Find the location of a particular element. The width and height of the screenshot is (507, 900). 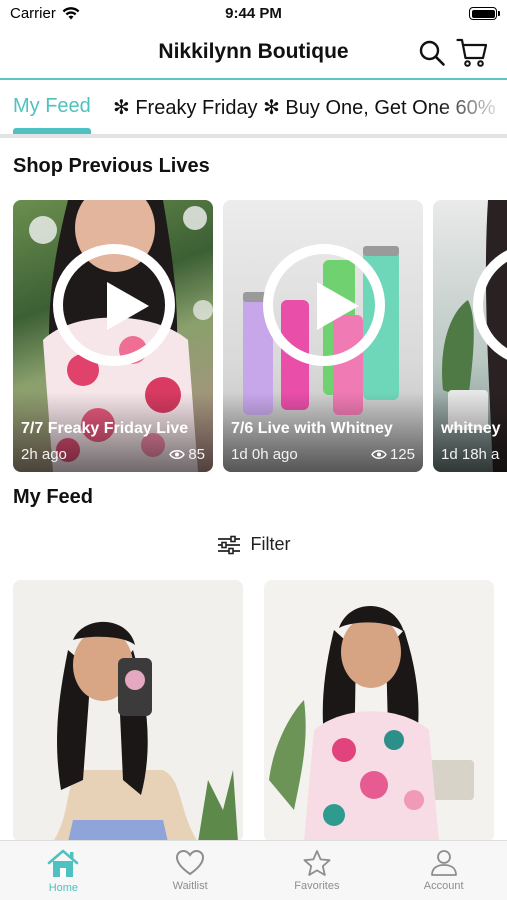

person-icon is located at coordinates (443, 863).